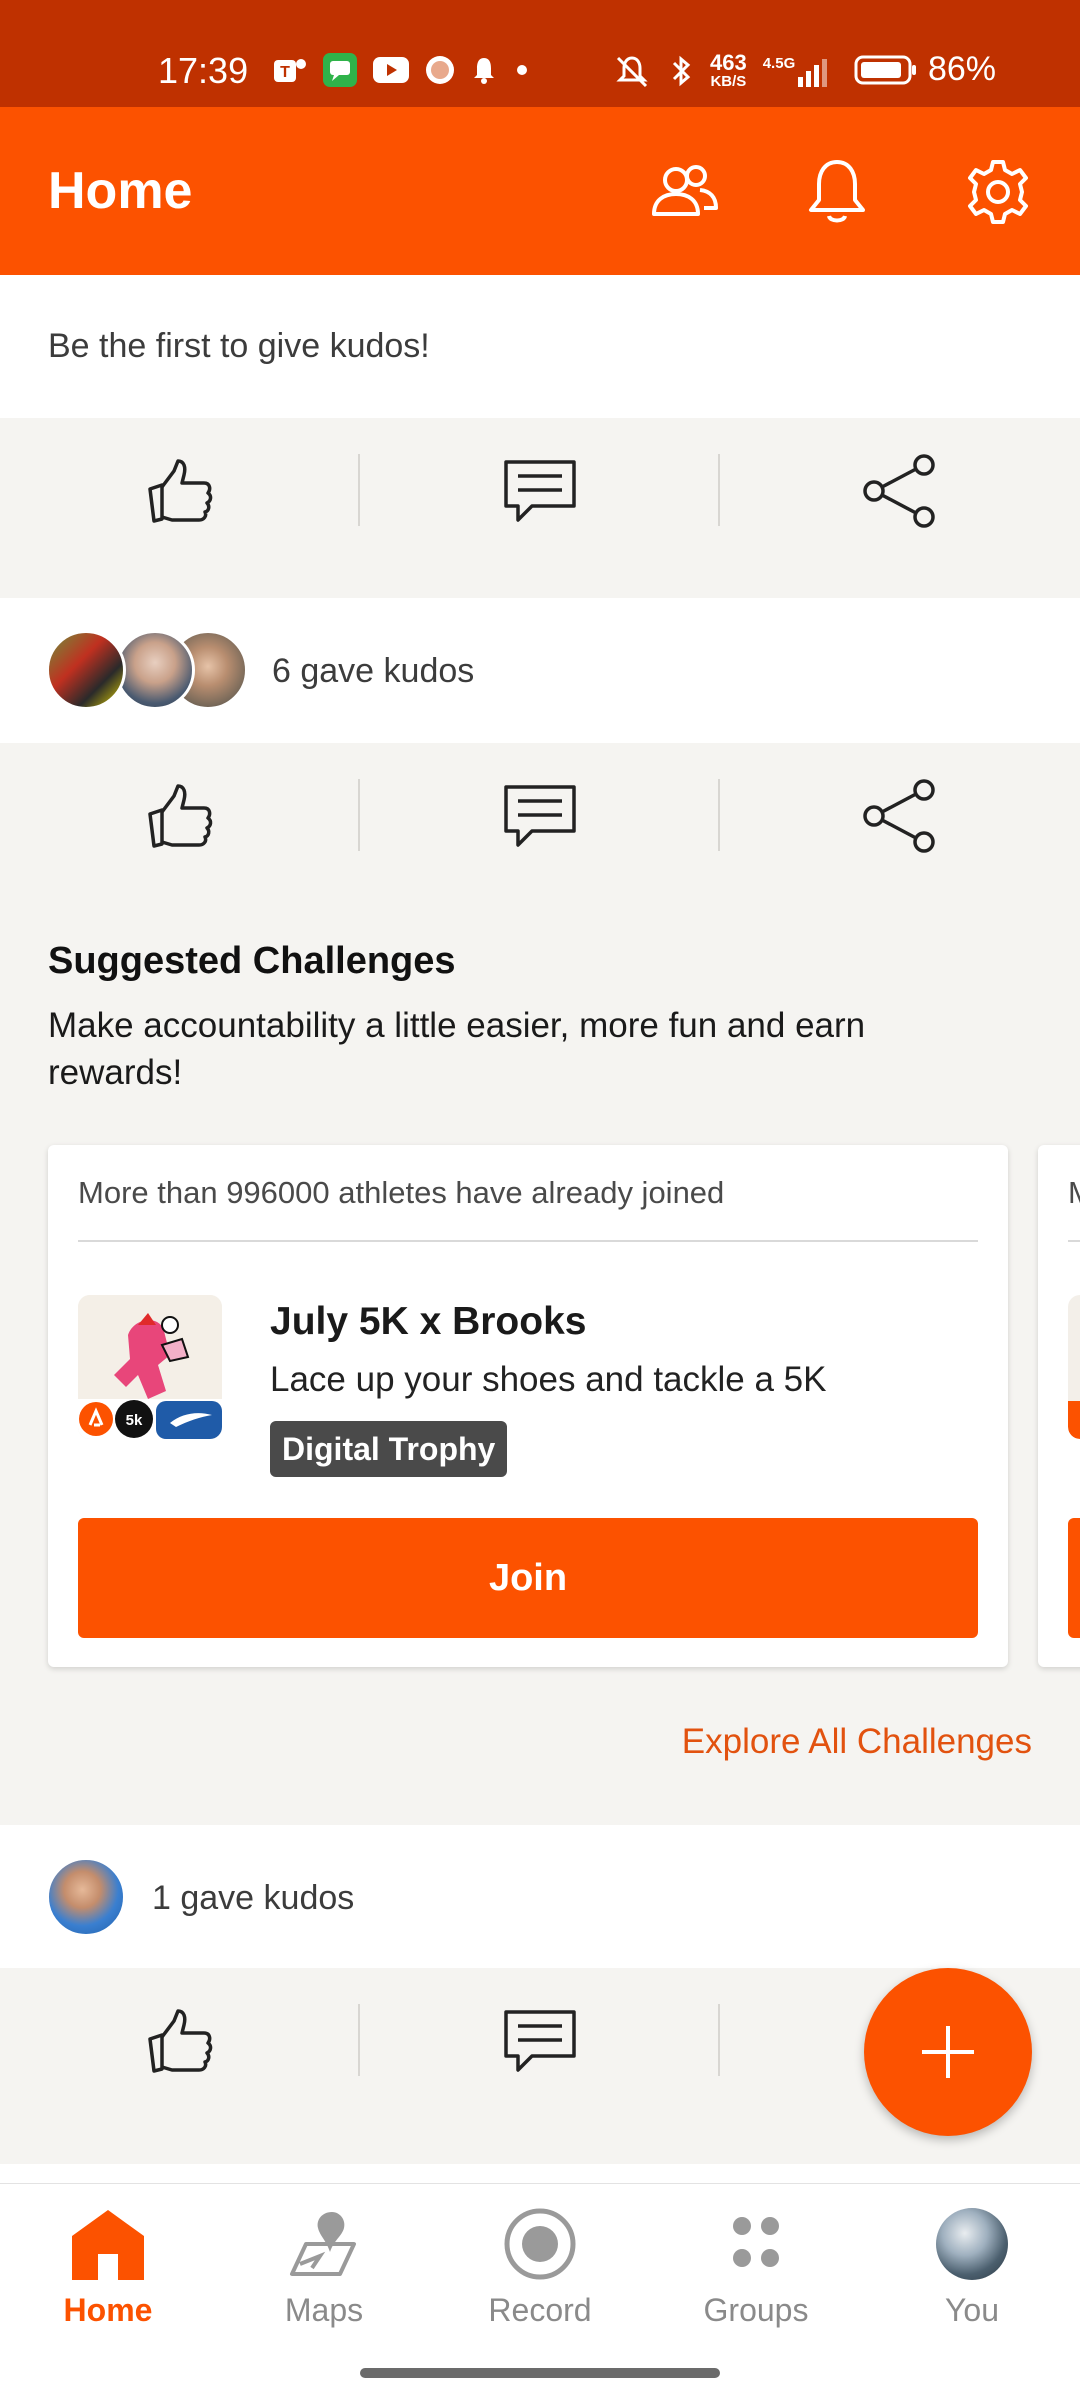  What do you see at coordinates (108, 2310) in the screenshot?
I see `nav-label: Home` at bounding box center [108, 2310].